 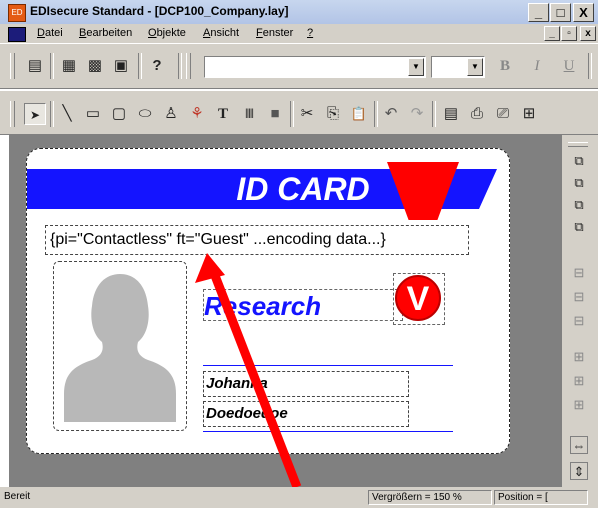 What do you see at coordinates (588, 33) in the screenshot?
I see `mdi-close-button: x` at bounding box center [588, 33].